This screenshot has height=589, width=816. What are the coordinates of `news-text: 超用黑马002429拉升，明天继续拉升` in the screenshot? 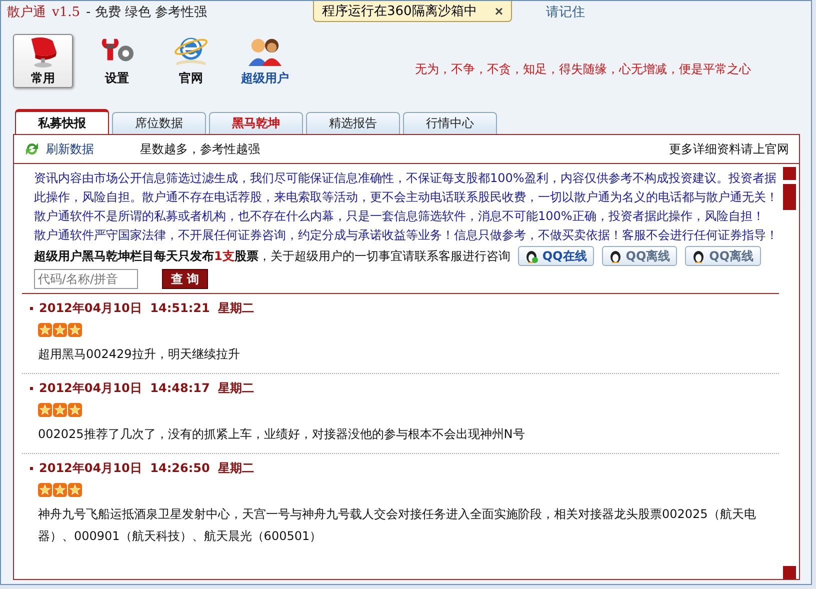 It's located at (139, 354).